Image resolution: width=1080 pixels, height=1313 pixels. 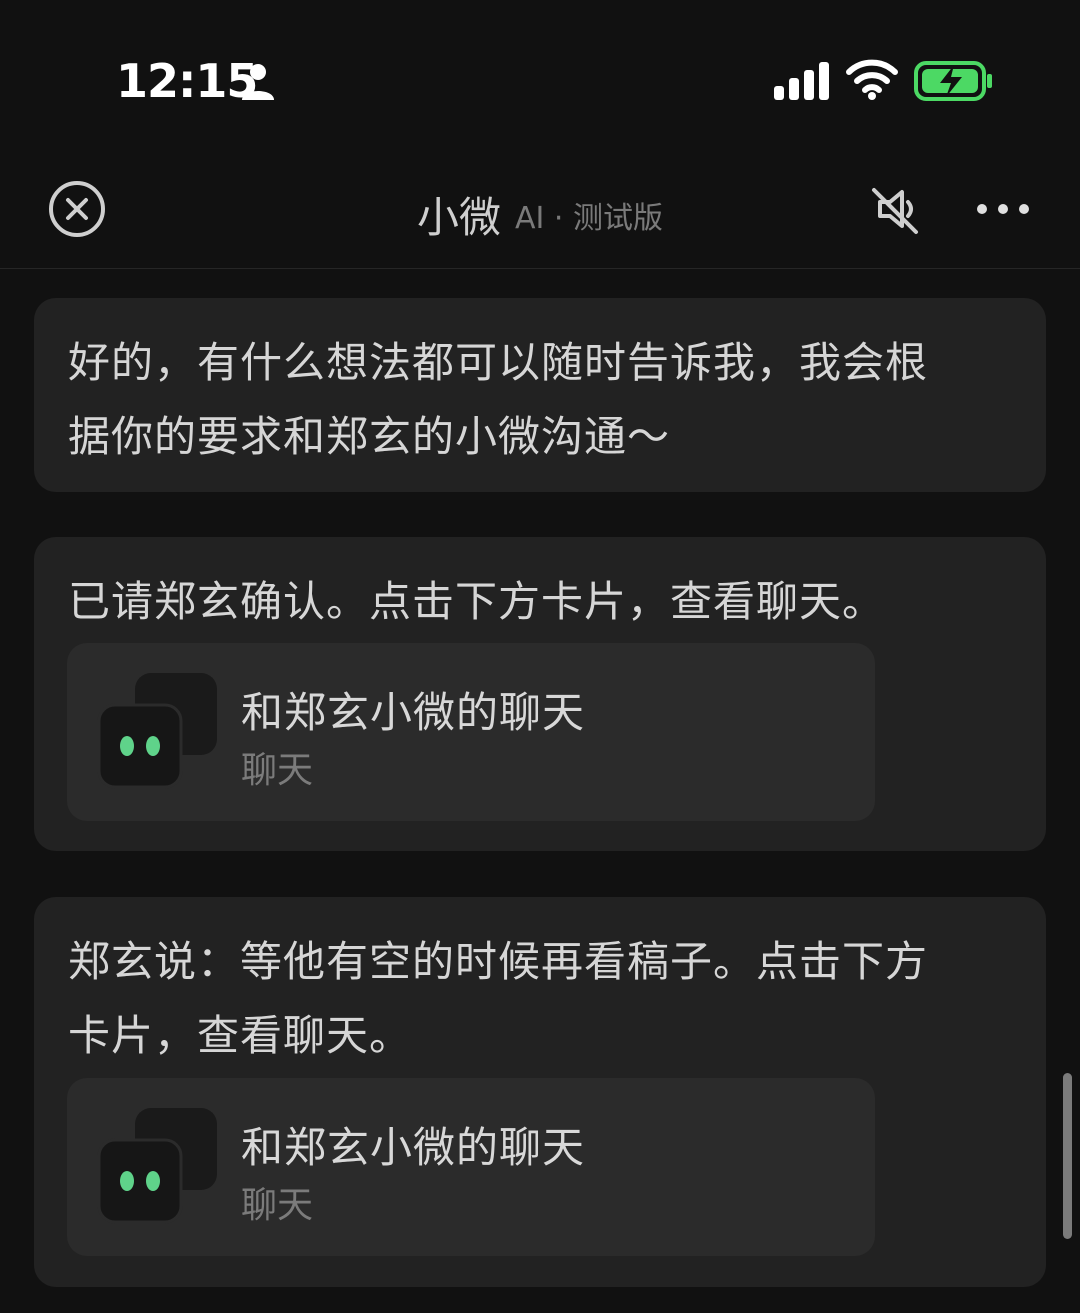 What do you see at coordinates (459, 217) in the screenshot?
I see `nav-title-name: 小微` at bounding box center [459, 217].